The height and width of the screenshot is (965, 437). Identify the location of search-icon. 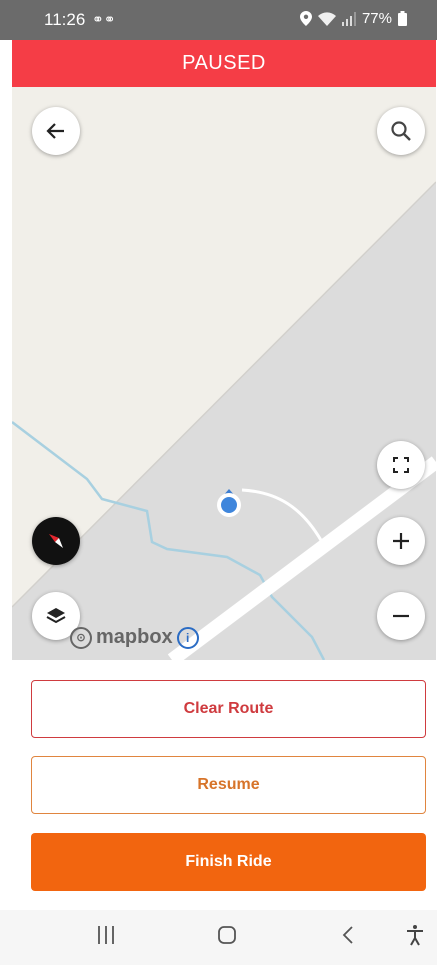
(401, 131).